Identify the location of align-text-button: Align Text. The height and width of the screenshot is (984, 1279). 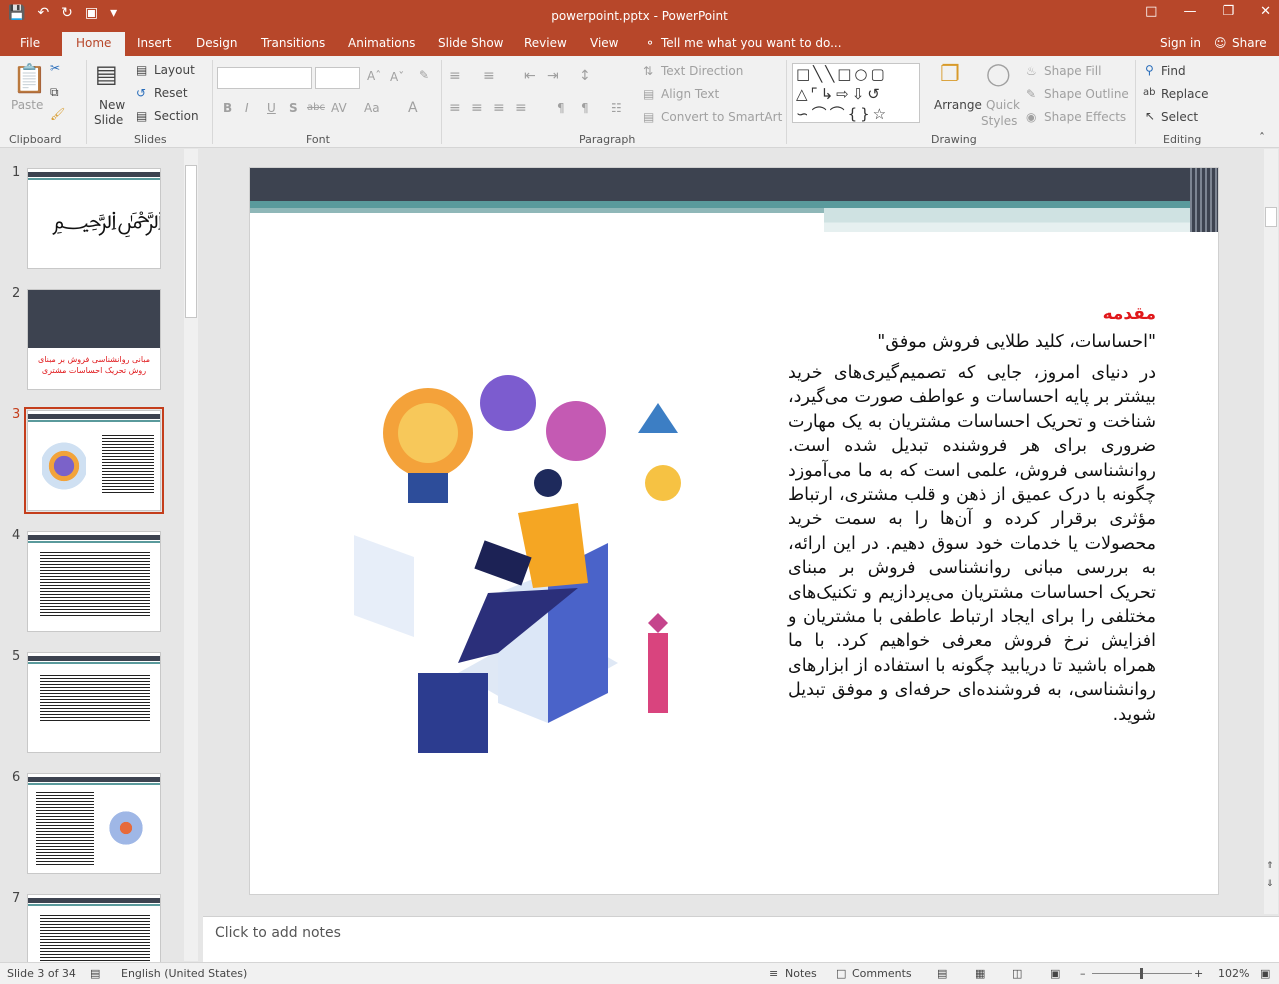
(690, 94).